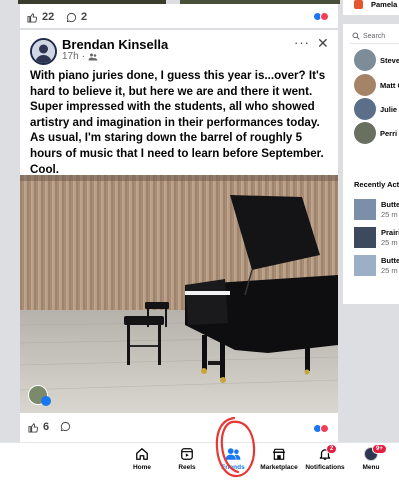  Describe the element at coordinates (302, 42) in the screenshot. I see `more-options-button: ···` at that location.